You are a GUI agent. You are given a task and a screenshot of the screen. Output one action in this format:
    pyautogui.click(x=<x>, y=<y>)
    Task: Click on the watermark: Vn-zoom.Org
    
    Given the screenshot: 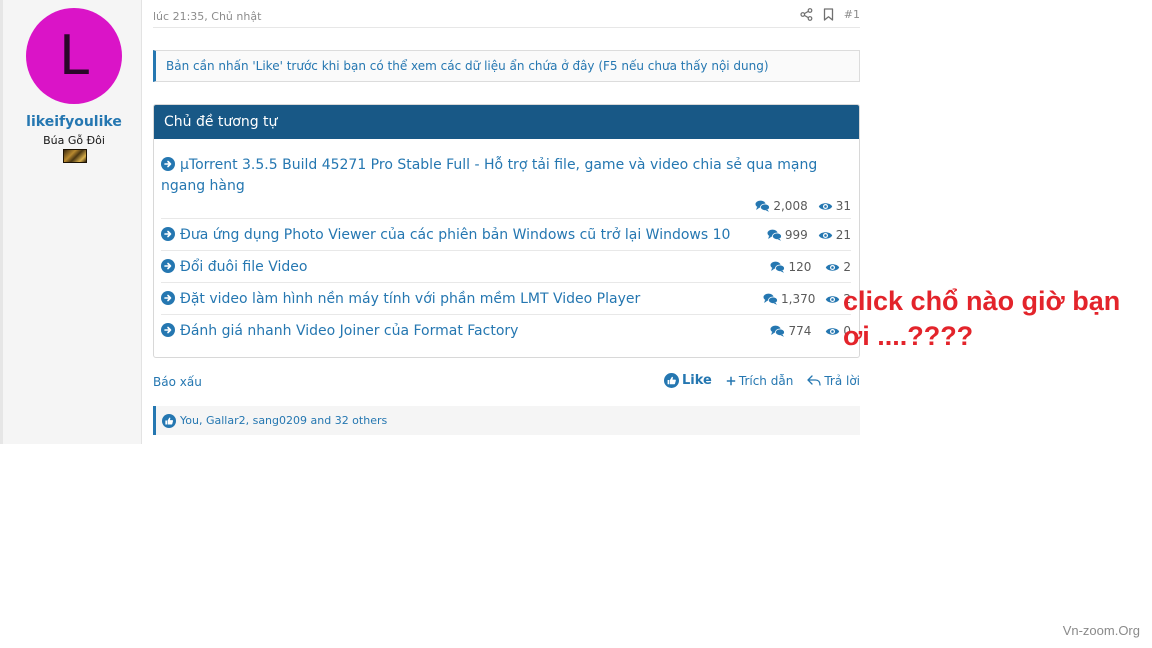 What is the action you would take?
    pyautogui.click(x=1101, y=630)
    